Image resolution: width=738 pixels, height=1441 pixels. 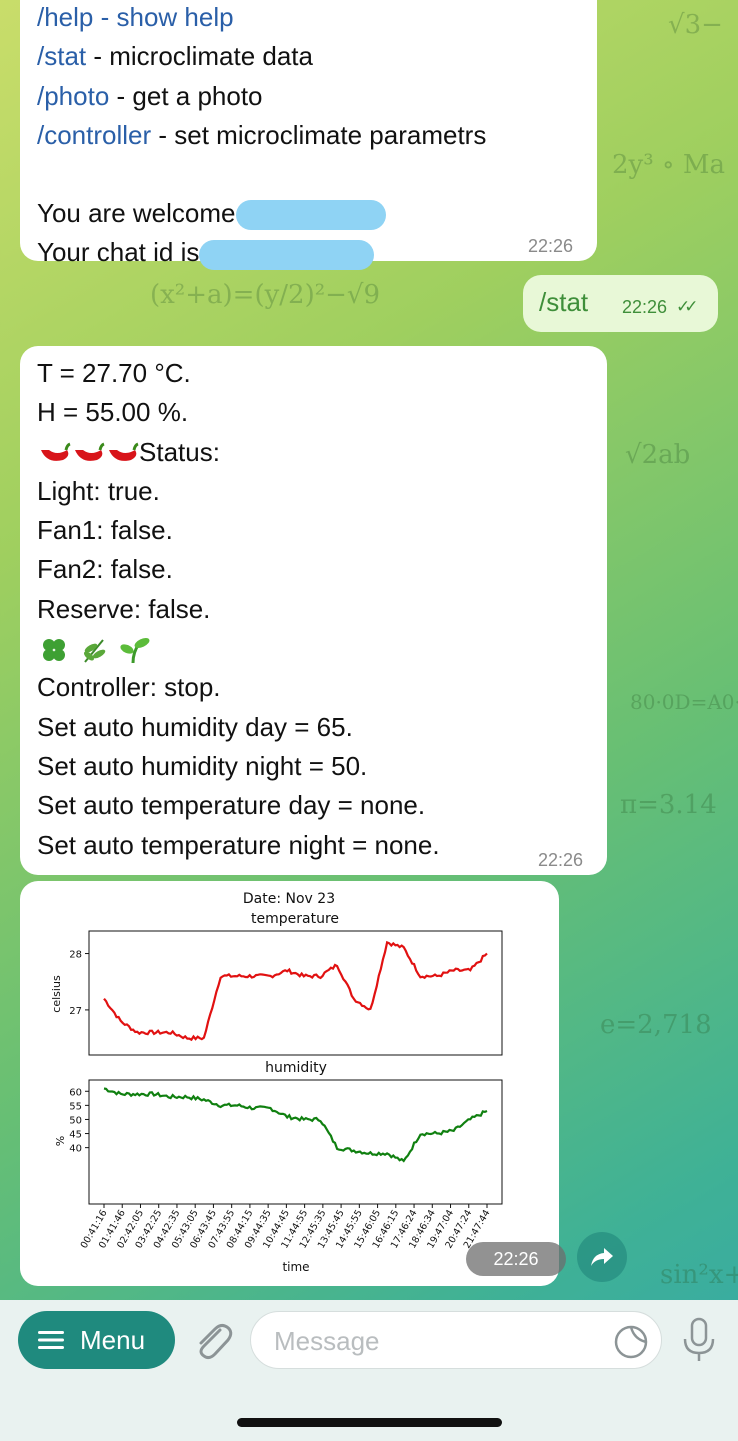 What do you see at coordinates (658, 455) in the screenshot?
I see `doodle: √2ab` at bounding box center [658, 455].